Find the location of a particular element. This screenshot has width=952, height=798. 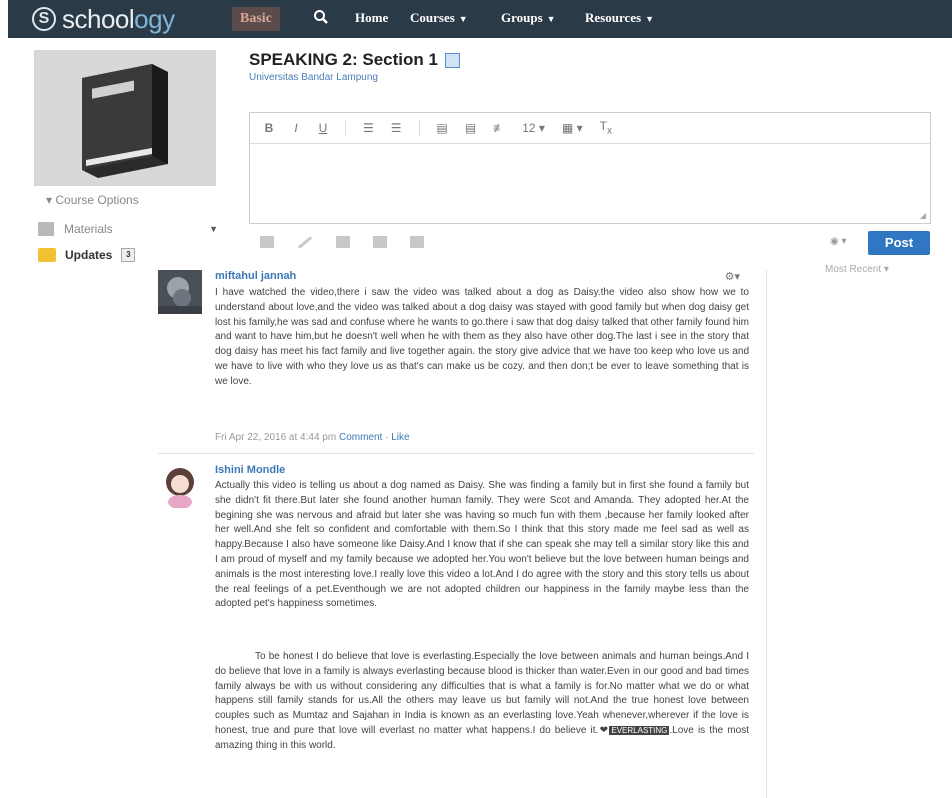

attachment-toolbar is located at coordinates (342, 242).